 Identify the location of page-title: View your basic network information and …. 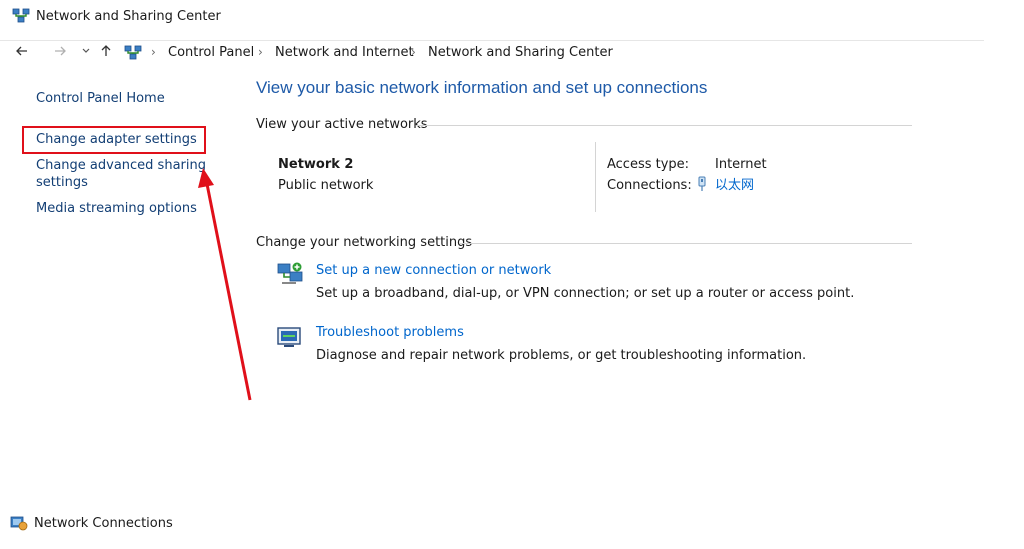
(482, 87).